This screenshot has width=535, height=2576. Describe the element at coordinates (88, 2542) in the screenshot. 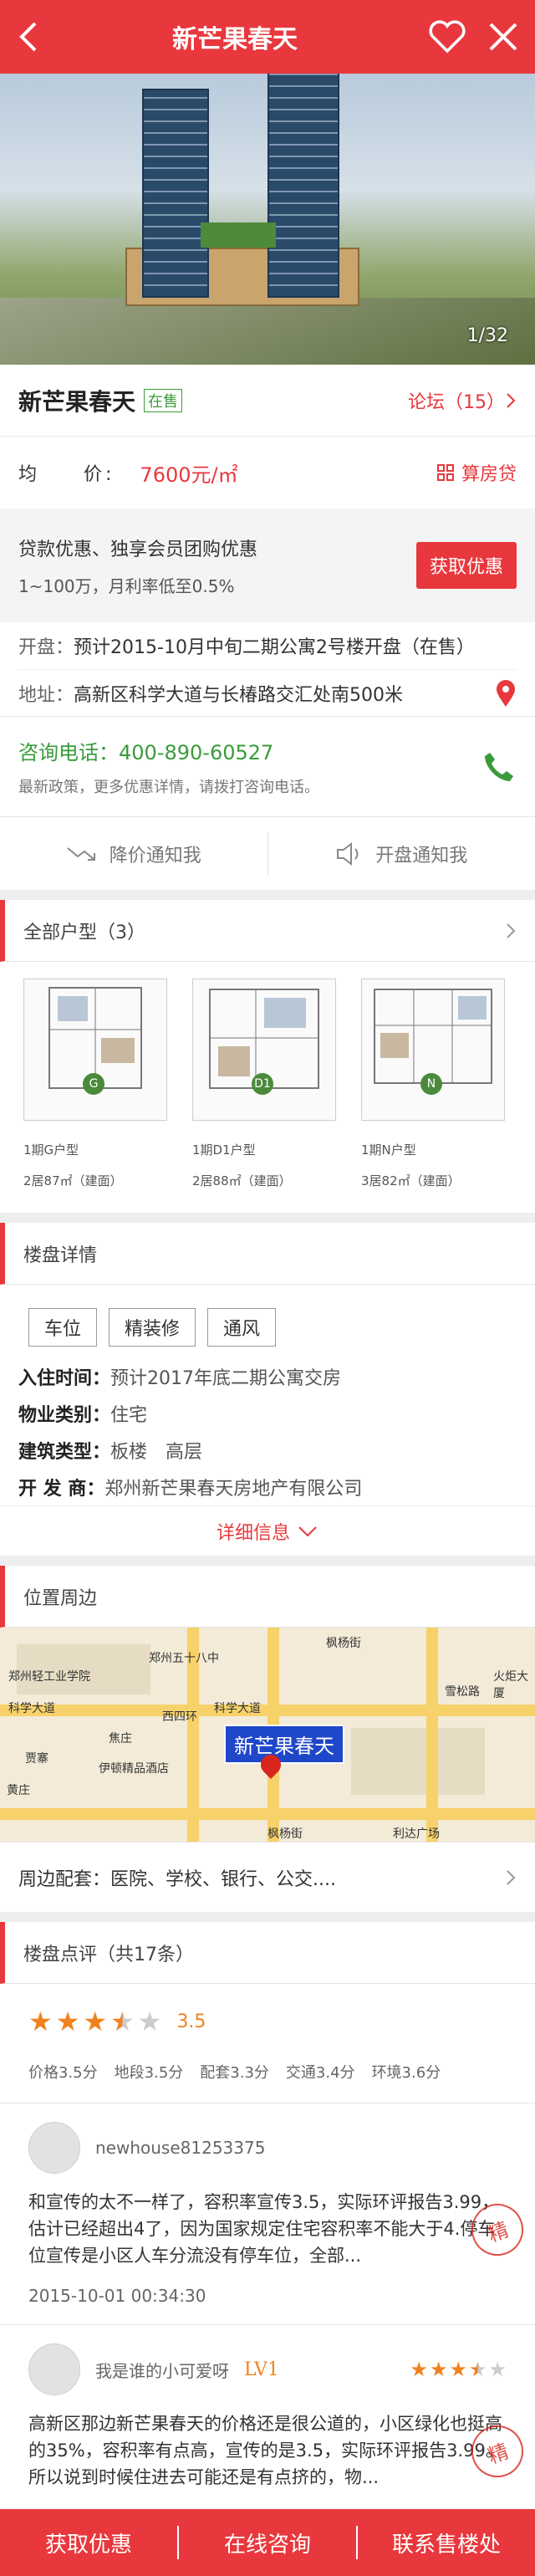

I see `get-discount-tab: 获取优惠` at that location.